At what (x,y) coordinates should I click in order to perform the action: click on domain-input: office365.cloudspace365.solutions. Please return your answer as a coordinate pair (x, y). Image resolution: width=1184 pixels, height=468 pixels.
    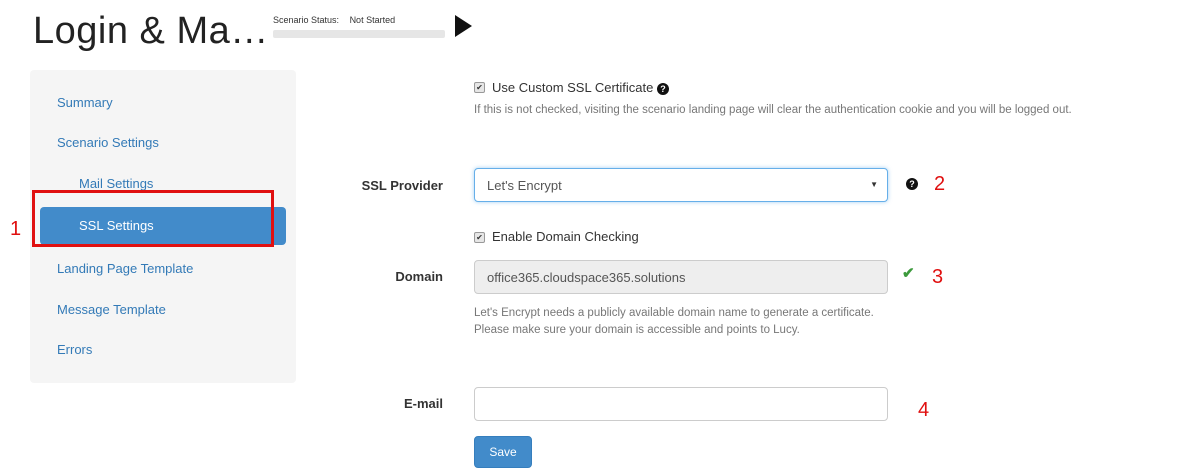
    Looking at the image, I should click on (681, 277).